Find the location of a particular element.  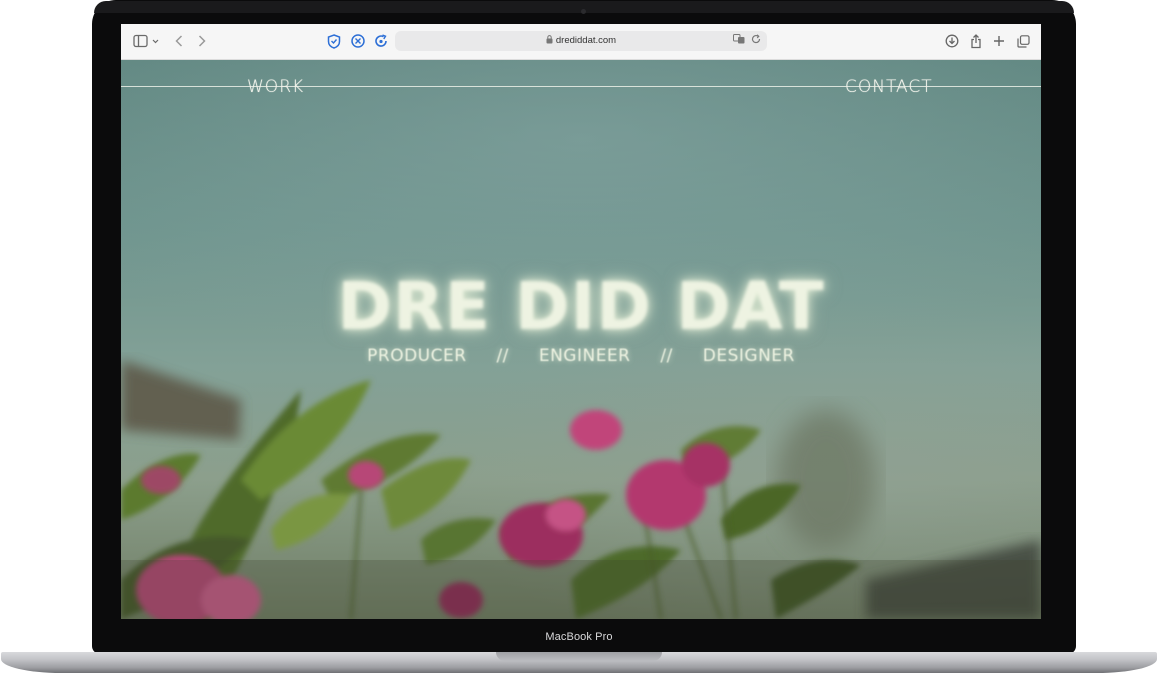

tab-overview-icon is located at coordinates (1023, 41).